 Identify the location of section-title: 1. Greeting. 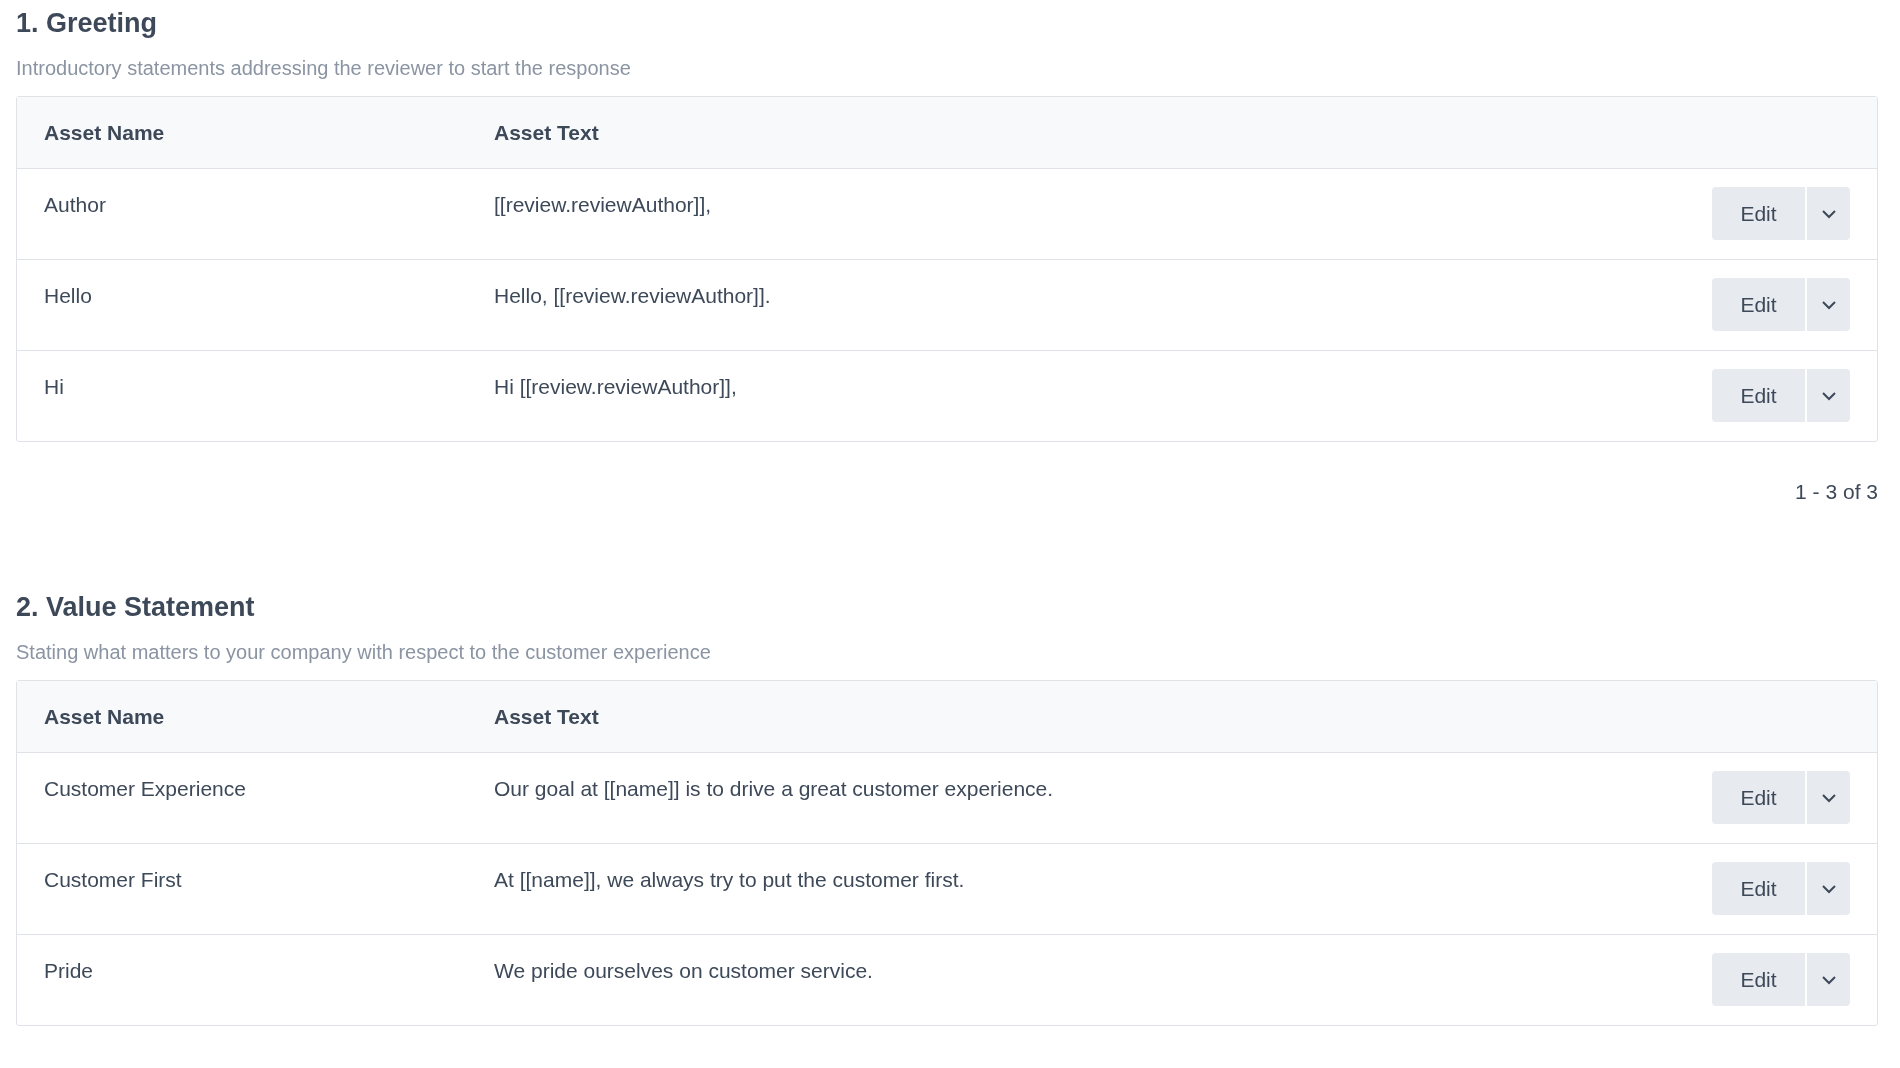
(87, 23).